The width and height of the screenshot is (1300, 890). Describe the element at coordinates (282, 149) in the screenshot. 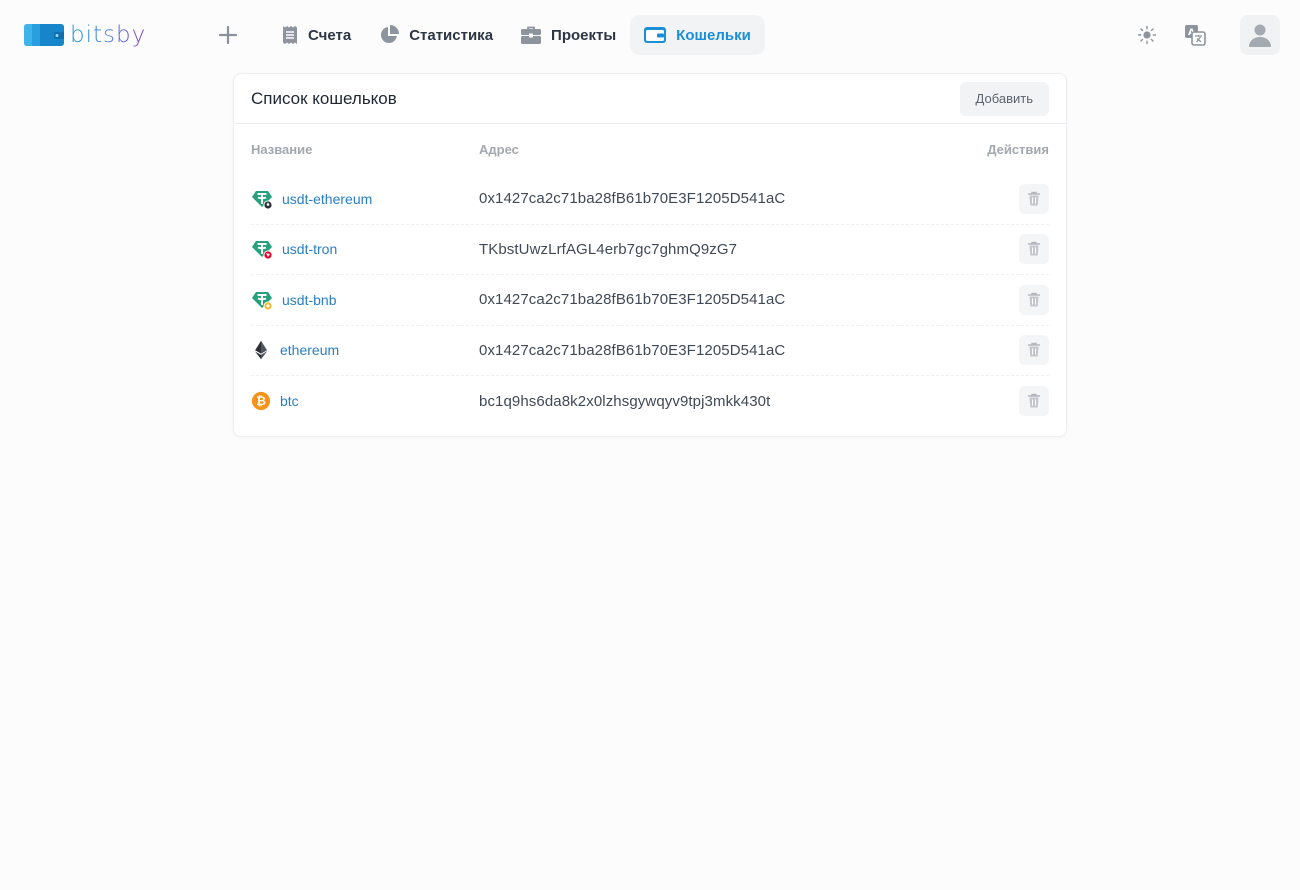

I see `column-header-name: Название` at that location.